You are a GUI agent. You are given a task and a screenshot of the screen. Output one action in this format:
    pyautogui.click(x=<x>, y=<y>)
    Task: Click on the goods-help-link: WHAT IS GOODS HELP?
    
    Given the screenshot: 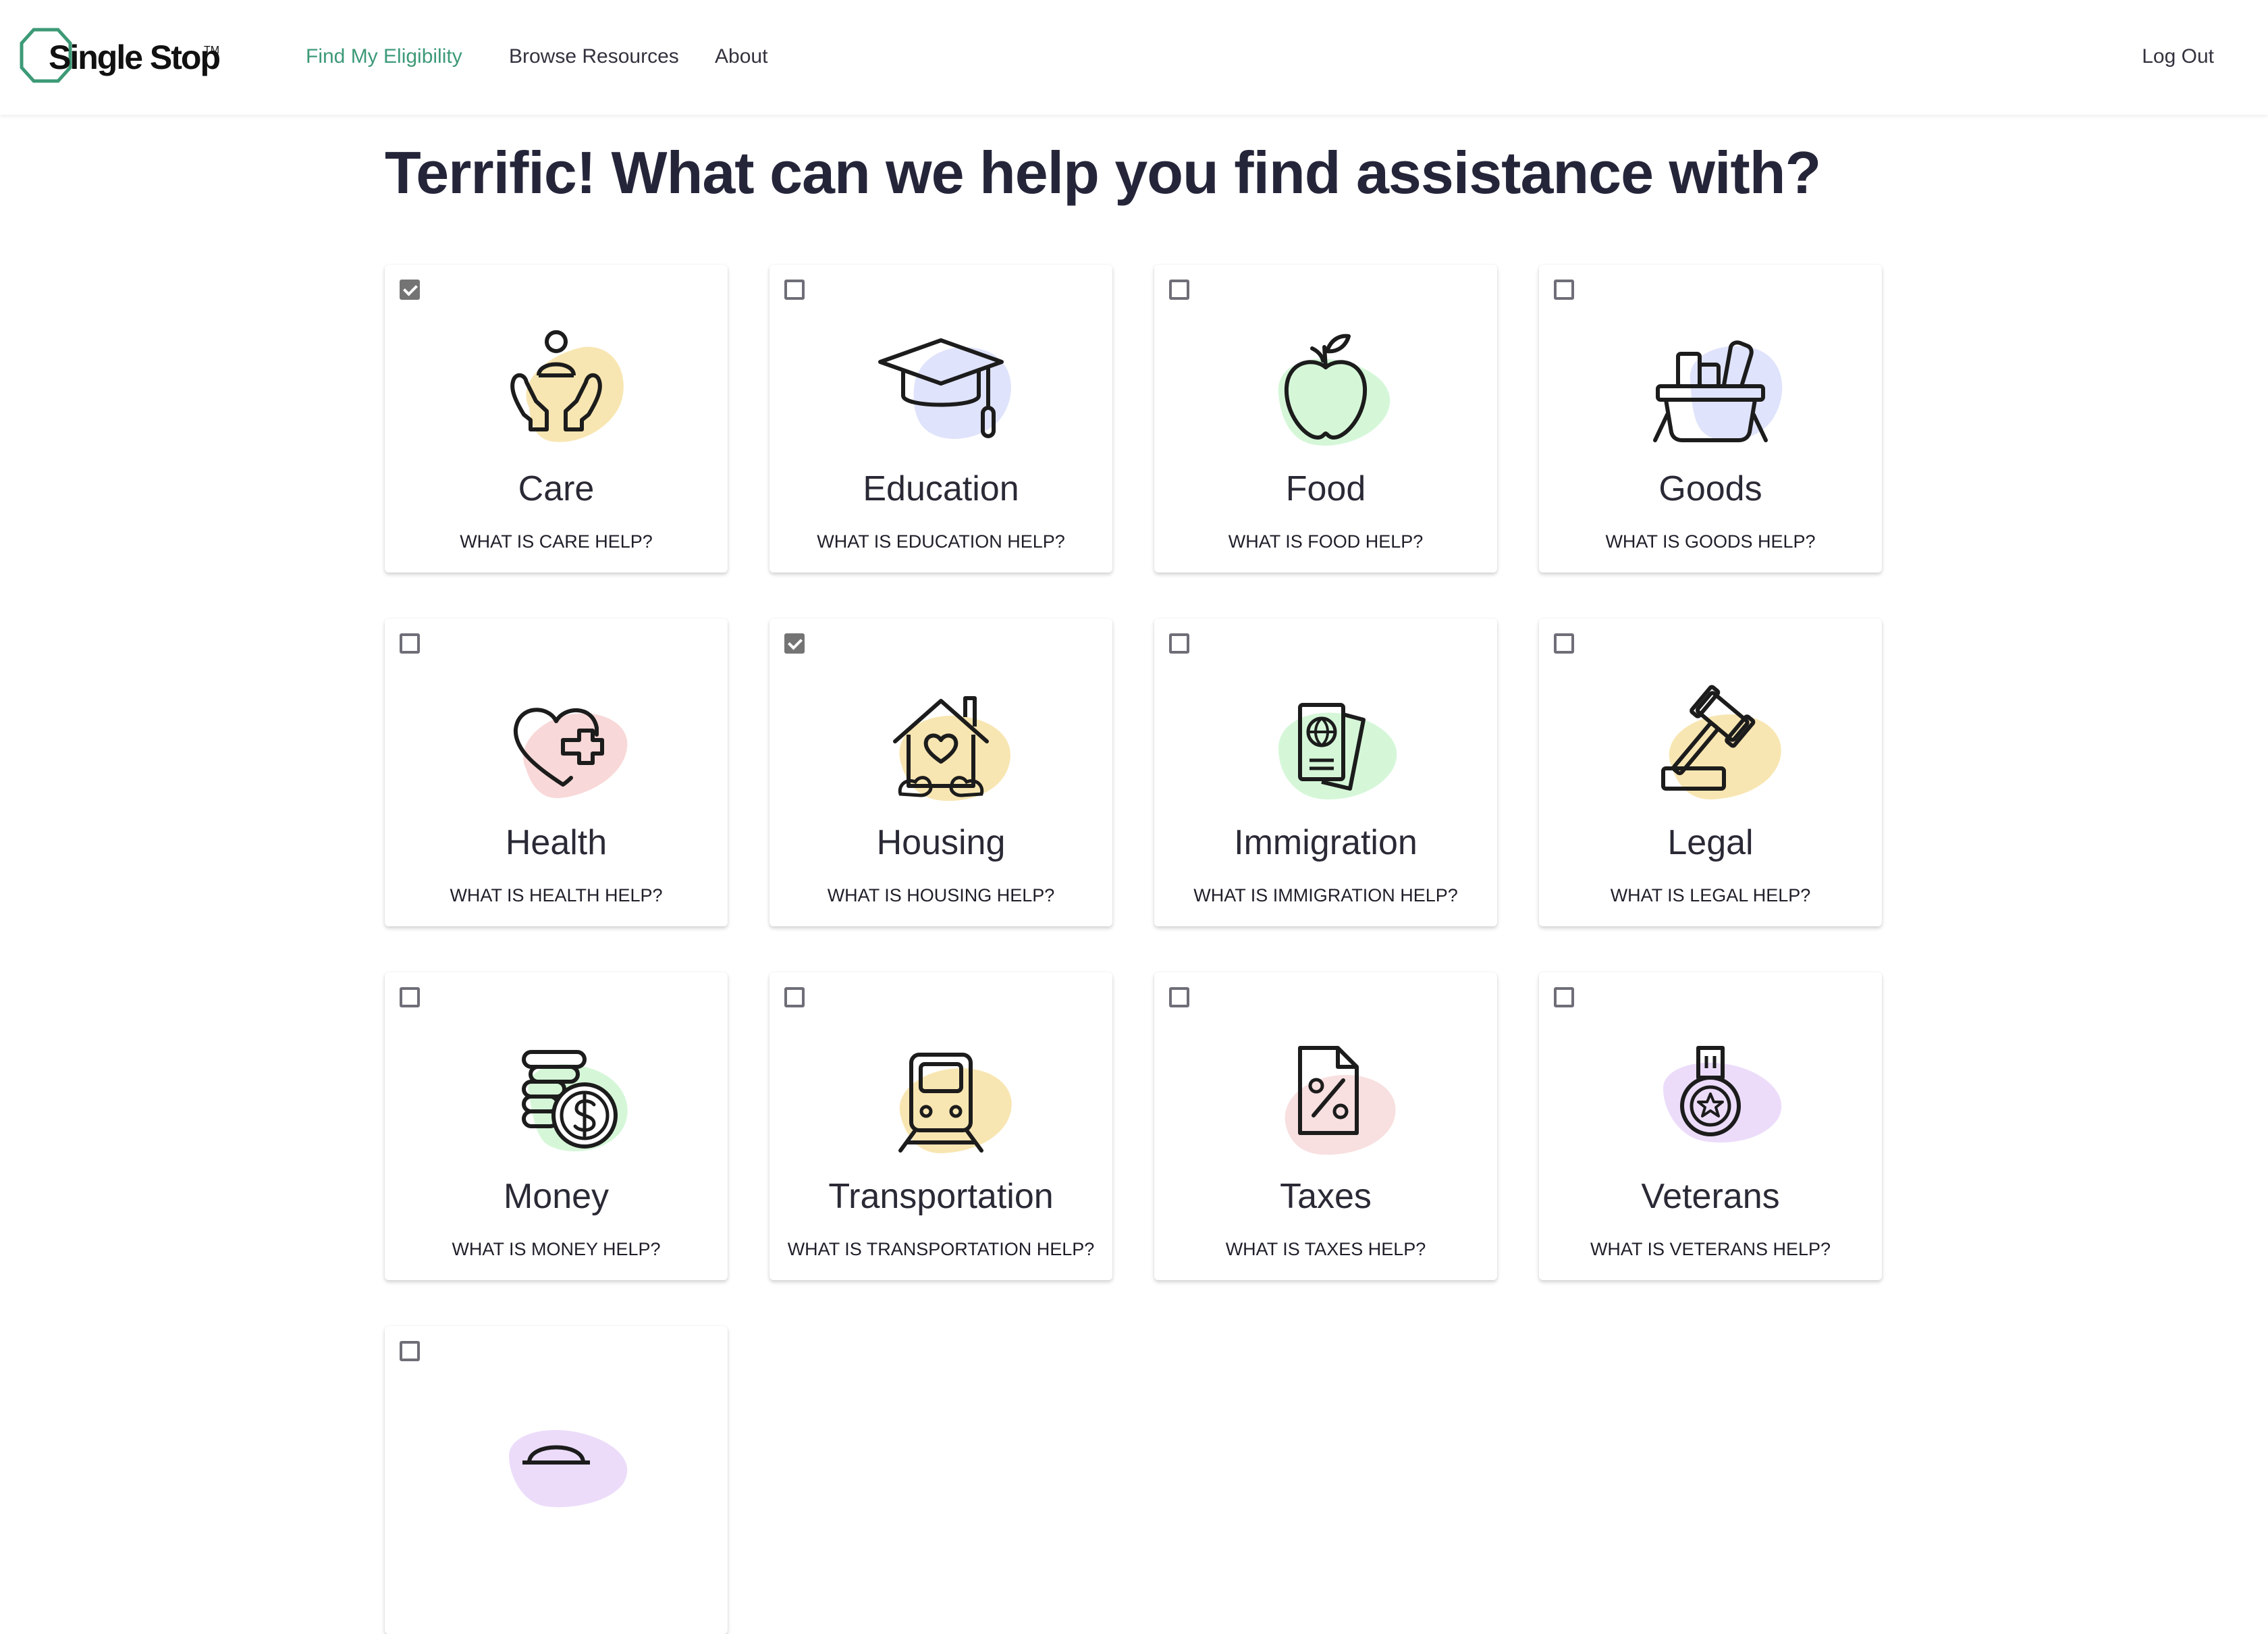 What is the action you would take?
    pyautogui.click(x=1710, y=541)
    